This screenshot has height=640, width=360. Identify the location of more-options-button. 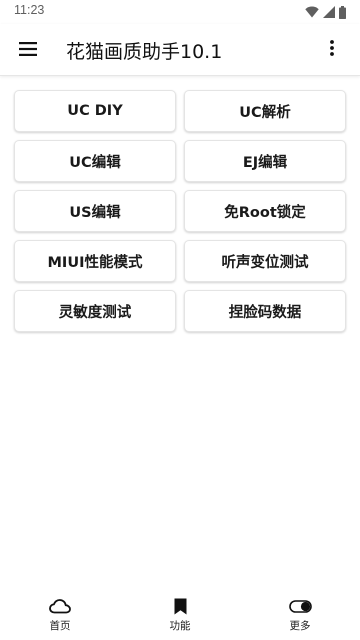
(332, 50).